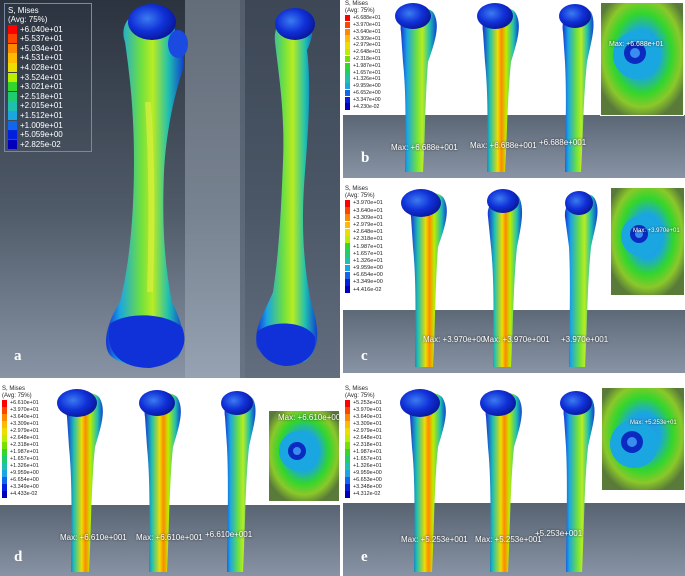 The height and width of the screenshot is (576, 685). Describe the element at coordinates (48, 115) in the screenshot. I see `legend-row: +1.512e+01` at that location.